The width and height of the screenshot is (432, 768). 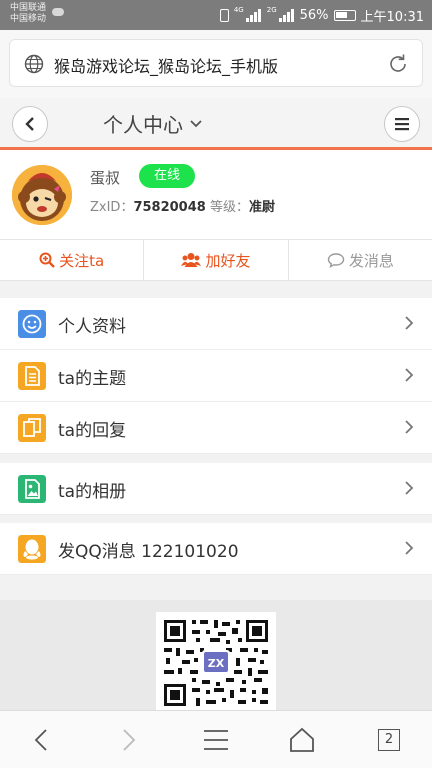 I want to click on home-icon, so click(x=302, y=740).